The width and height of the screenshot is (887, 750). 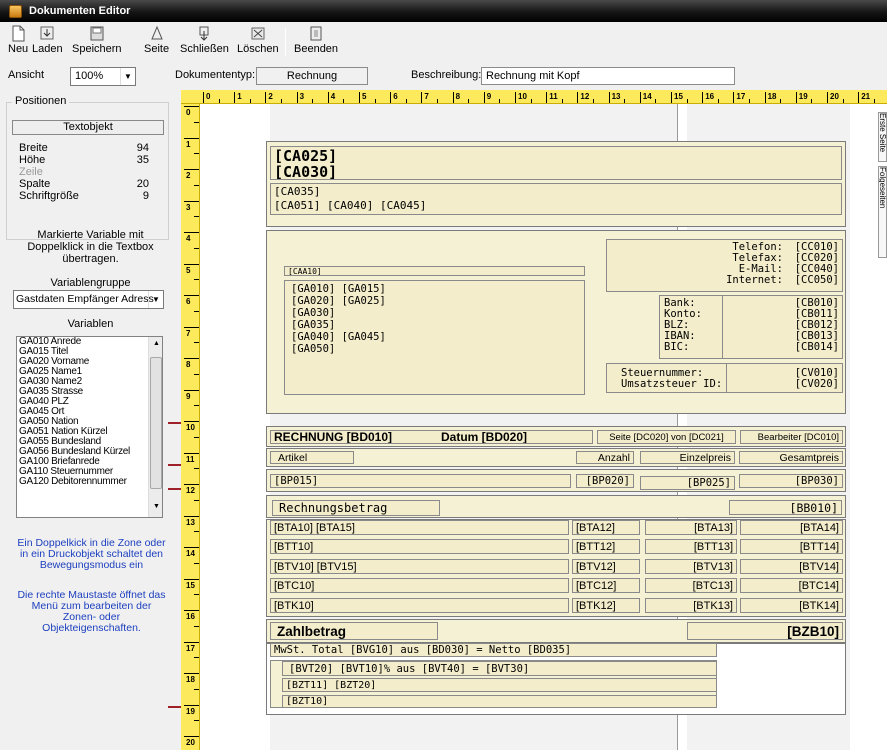 What do you see at coordinates (156, 343) in the screenshot?
I see `scroll-up-icon: ▲` at bounding box center [156, 343].